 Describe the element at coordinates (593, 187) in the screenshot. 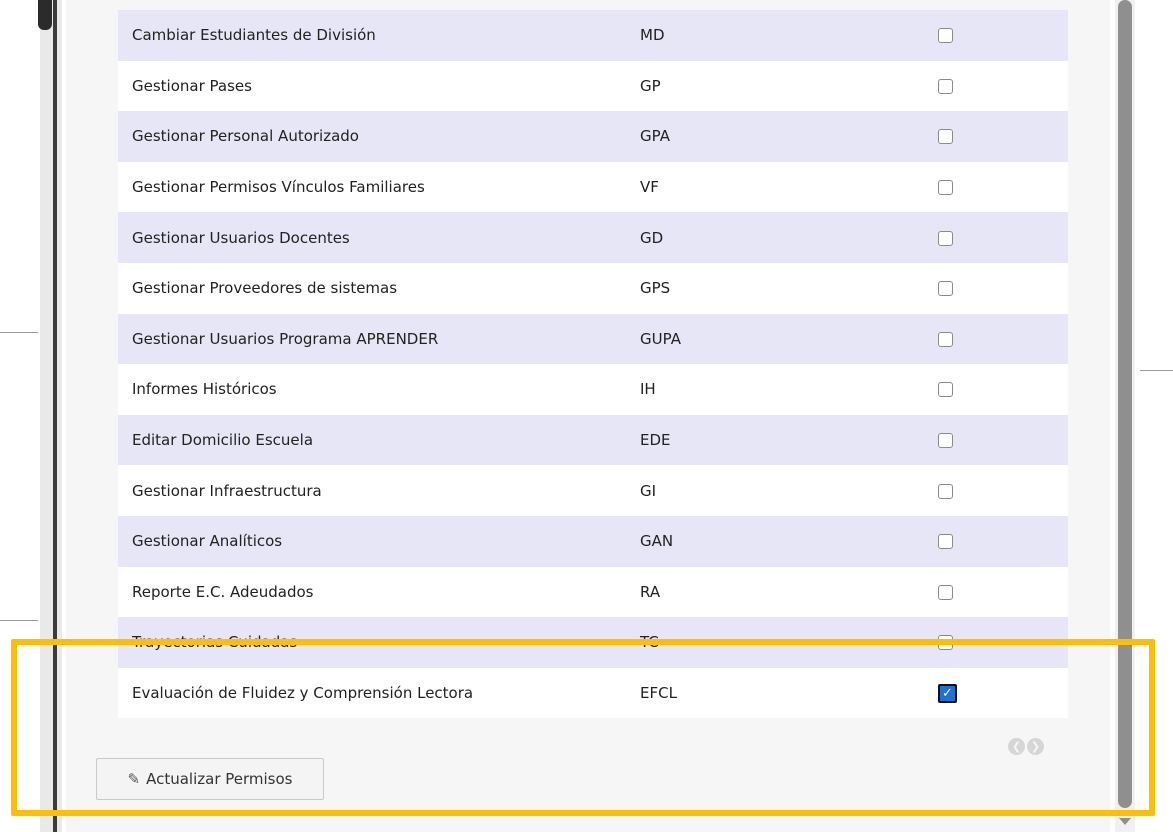

I see `table-row: Gestionar Permisos Vínculos Familiares VF` at that location.